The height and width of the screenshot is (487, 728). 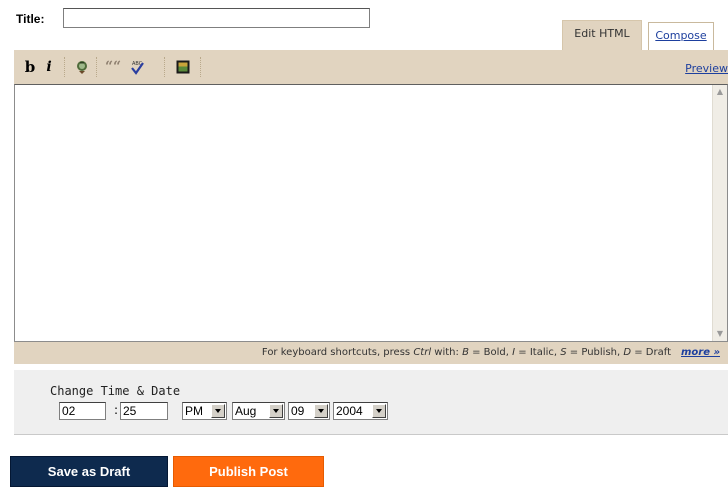 I want to click on shortcut-b-text: = Bold,, so click(x=490, y=352).